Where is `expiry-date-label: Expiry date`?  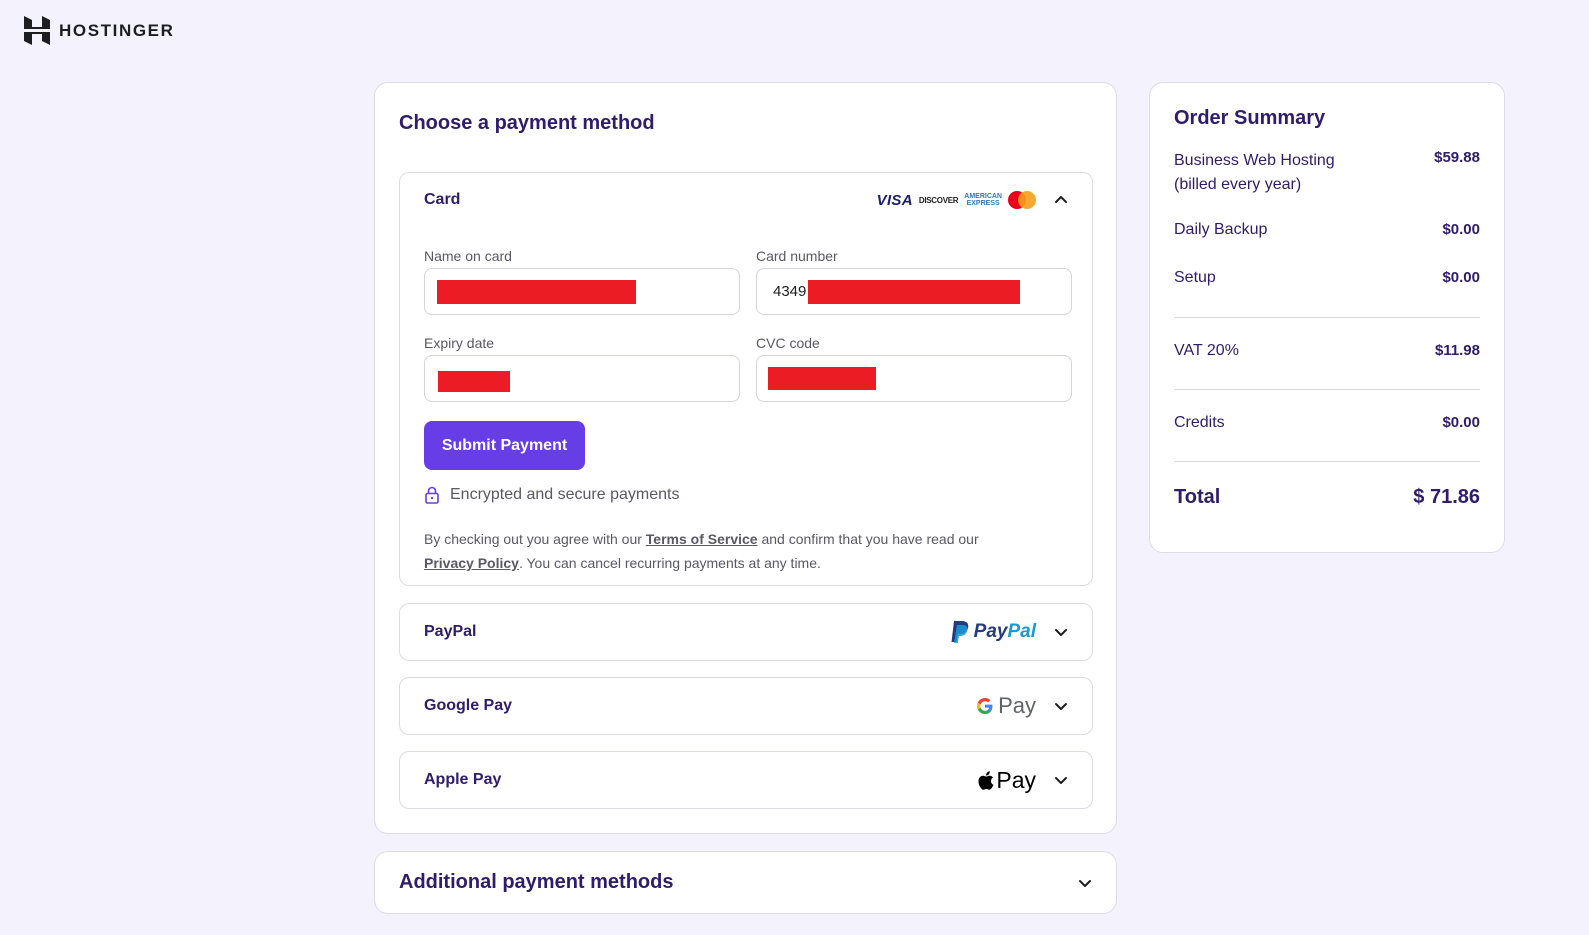 expiry-date-label: Expiry date is located at coordinates (459, 343).